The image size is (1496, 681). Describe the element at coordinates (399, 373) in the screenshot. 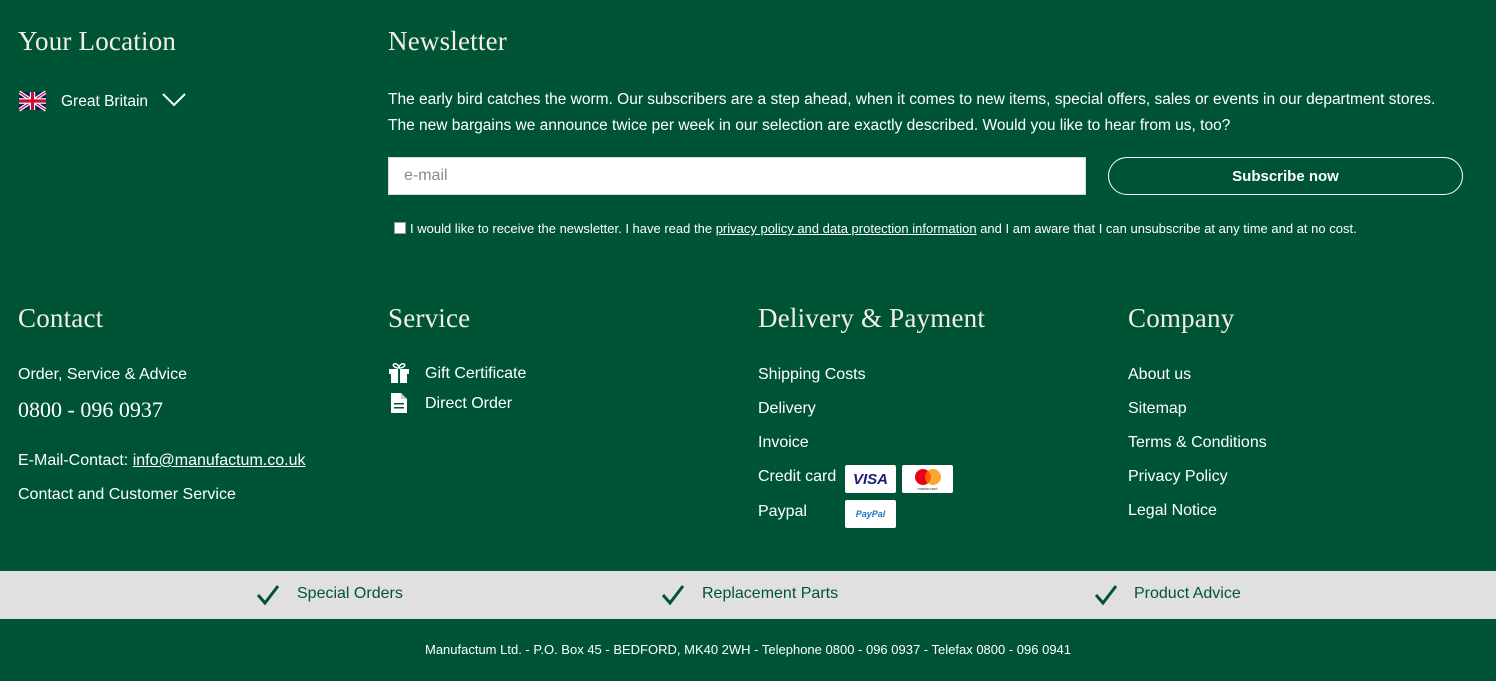

I see `gift-icon` at that location.